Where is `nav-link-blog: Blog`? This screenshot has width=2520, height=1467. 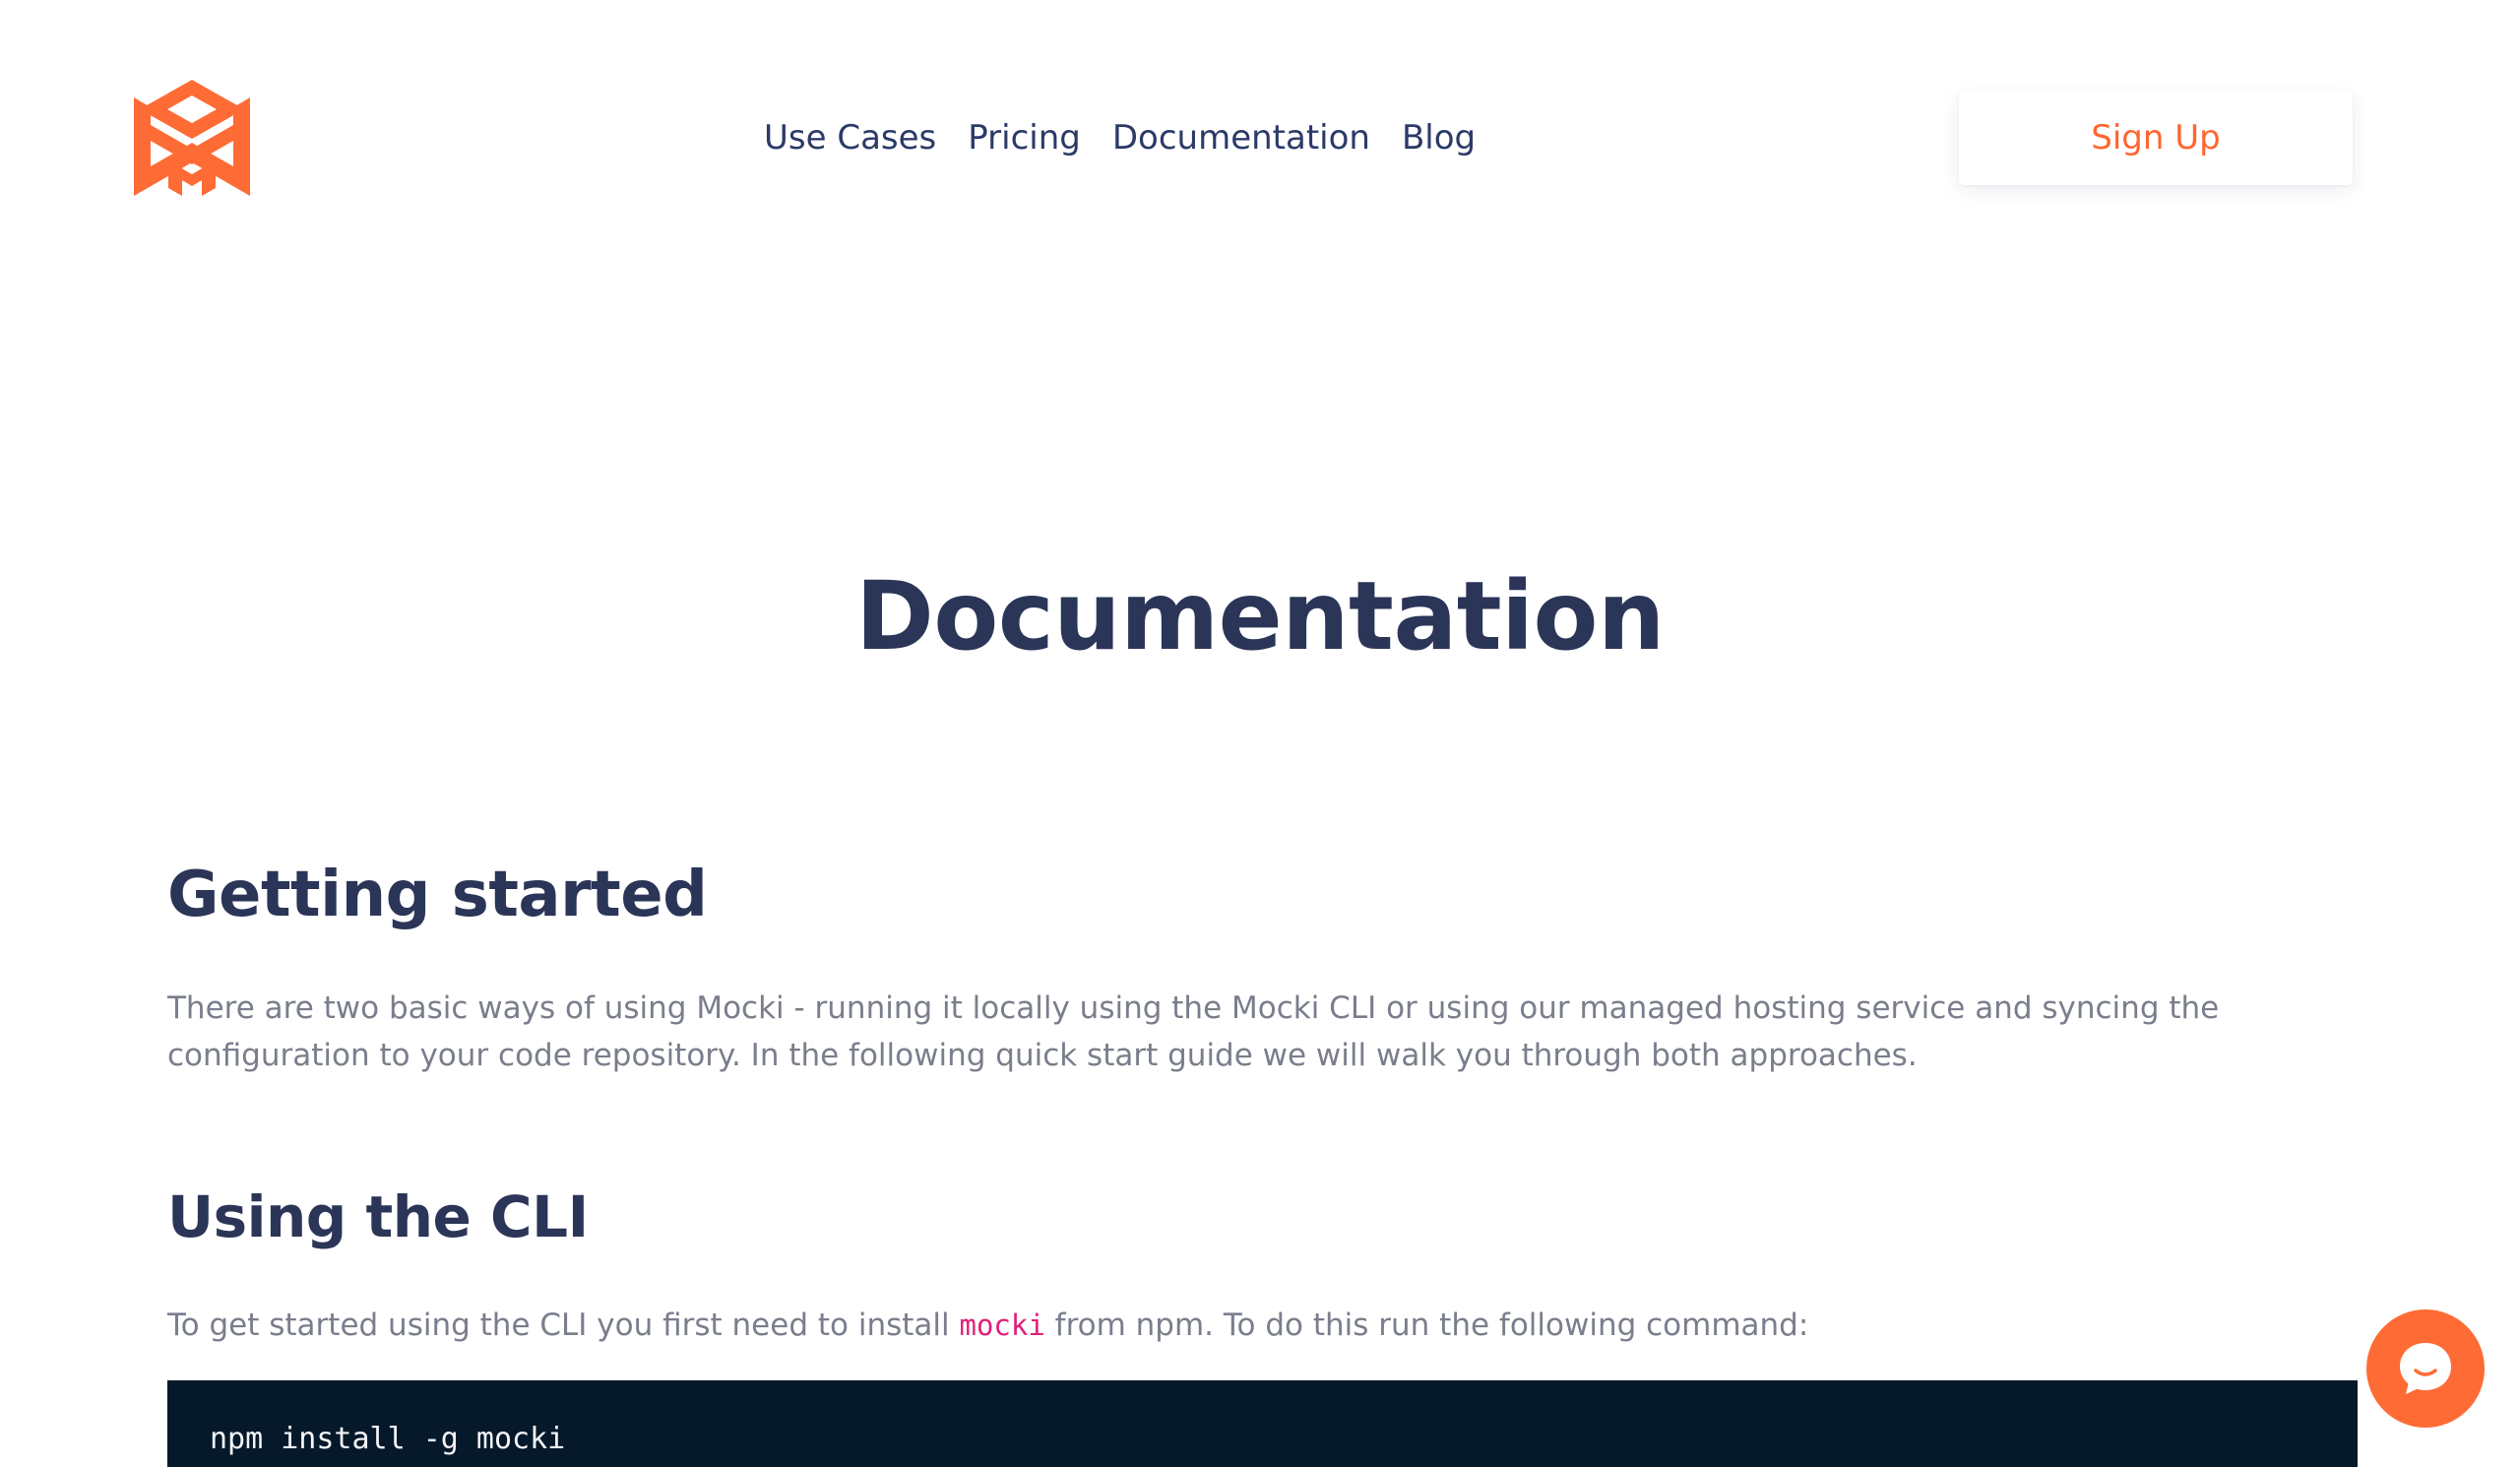
nav-link-blog: Blog is located at coordinates (1439, 138).